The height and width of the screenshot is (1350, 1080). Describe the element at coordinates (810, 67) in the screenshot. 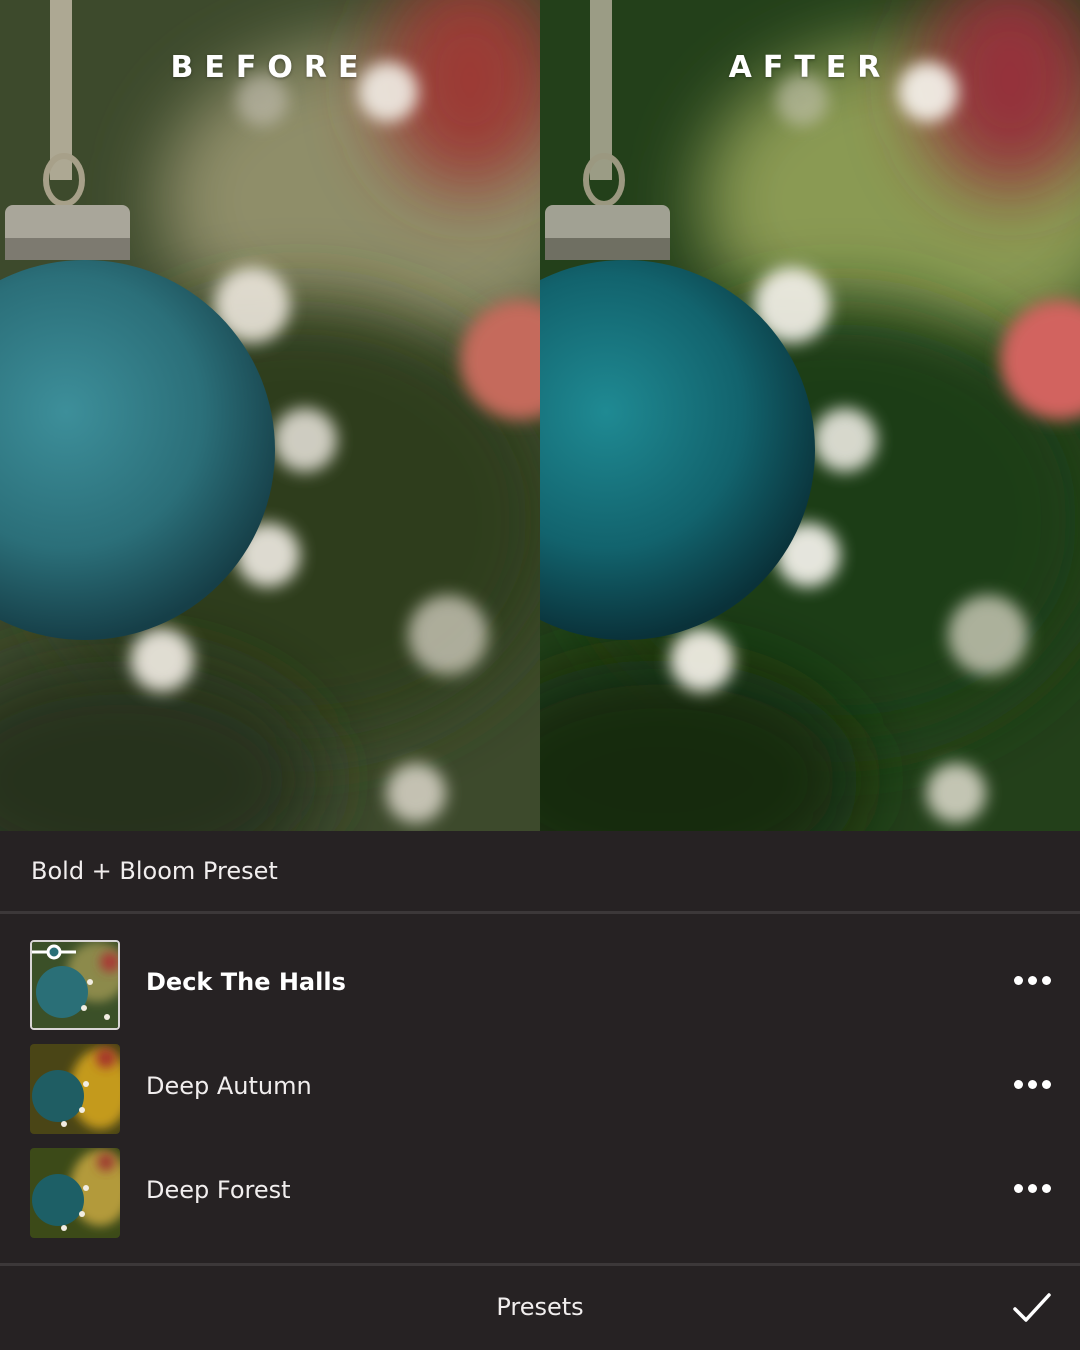

I see `after-label: AFTER` at that location.